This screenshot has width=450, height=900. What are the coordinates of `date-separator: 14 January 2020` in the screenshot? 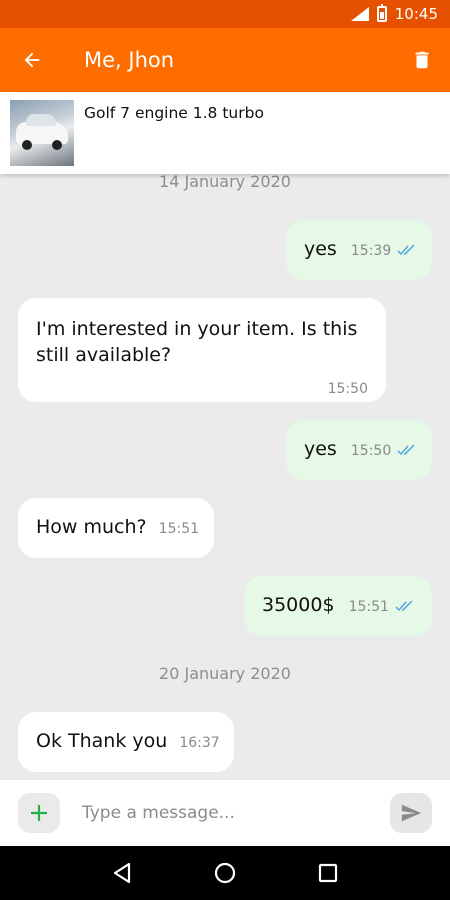 It's located at (225, 182).